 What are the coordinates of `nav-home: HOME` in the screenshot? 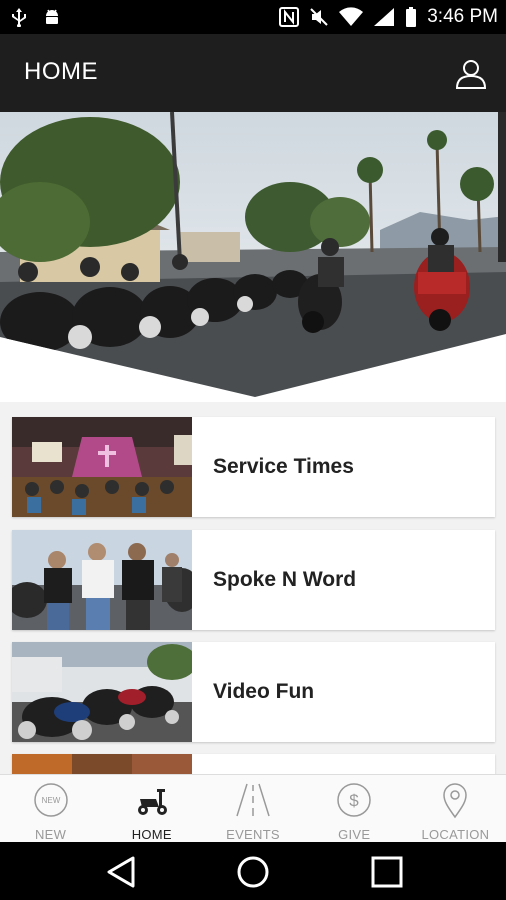 It's located at (151, 809).